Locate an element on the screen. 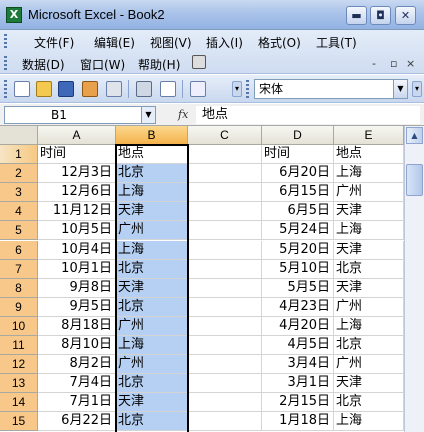  cell-a15: 6月22日 is located at coordinates (77, 422).